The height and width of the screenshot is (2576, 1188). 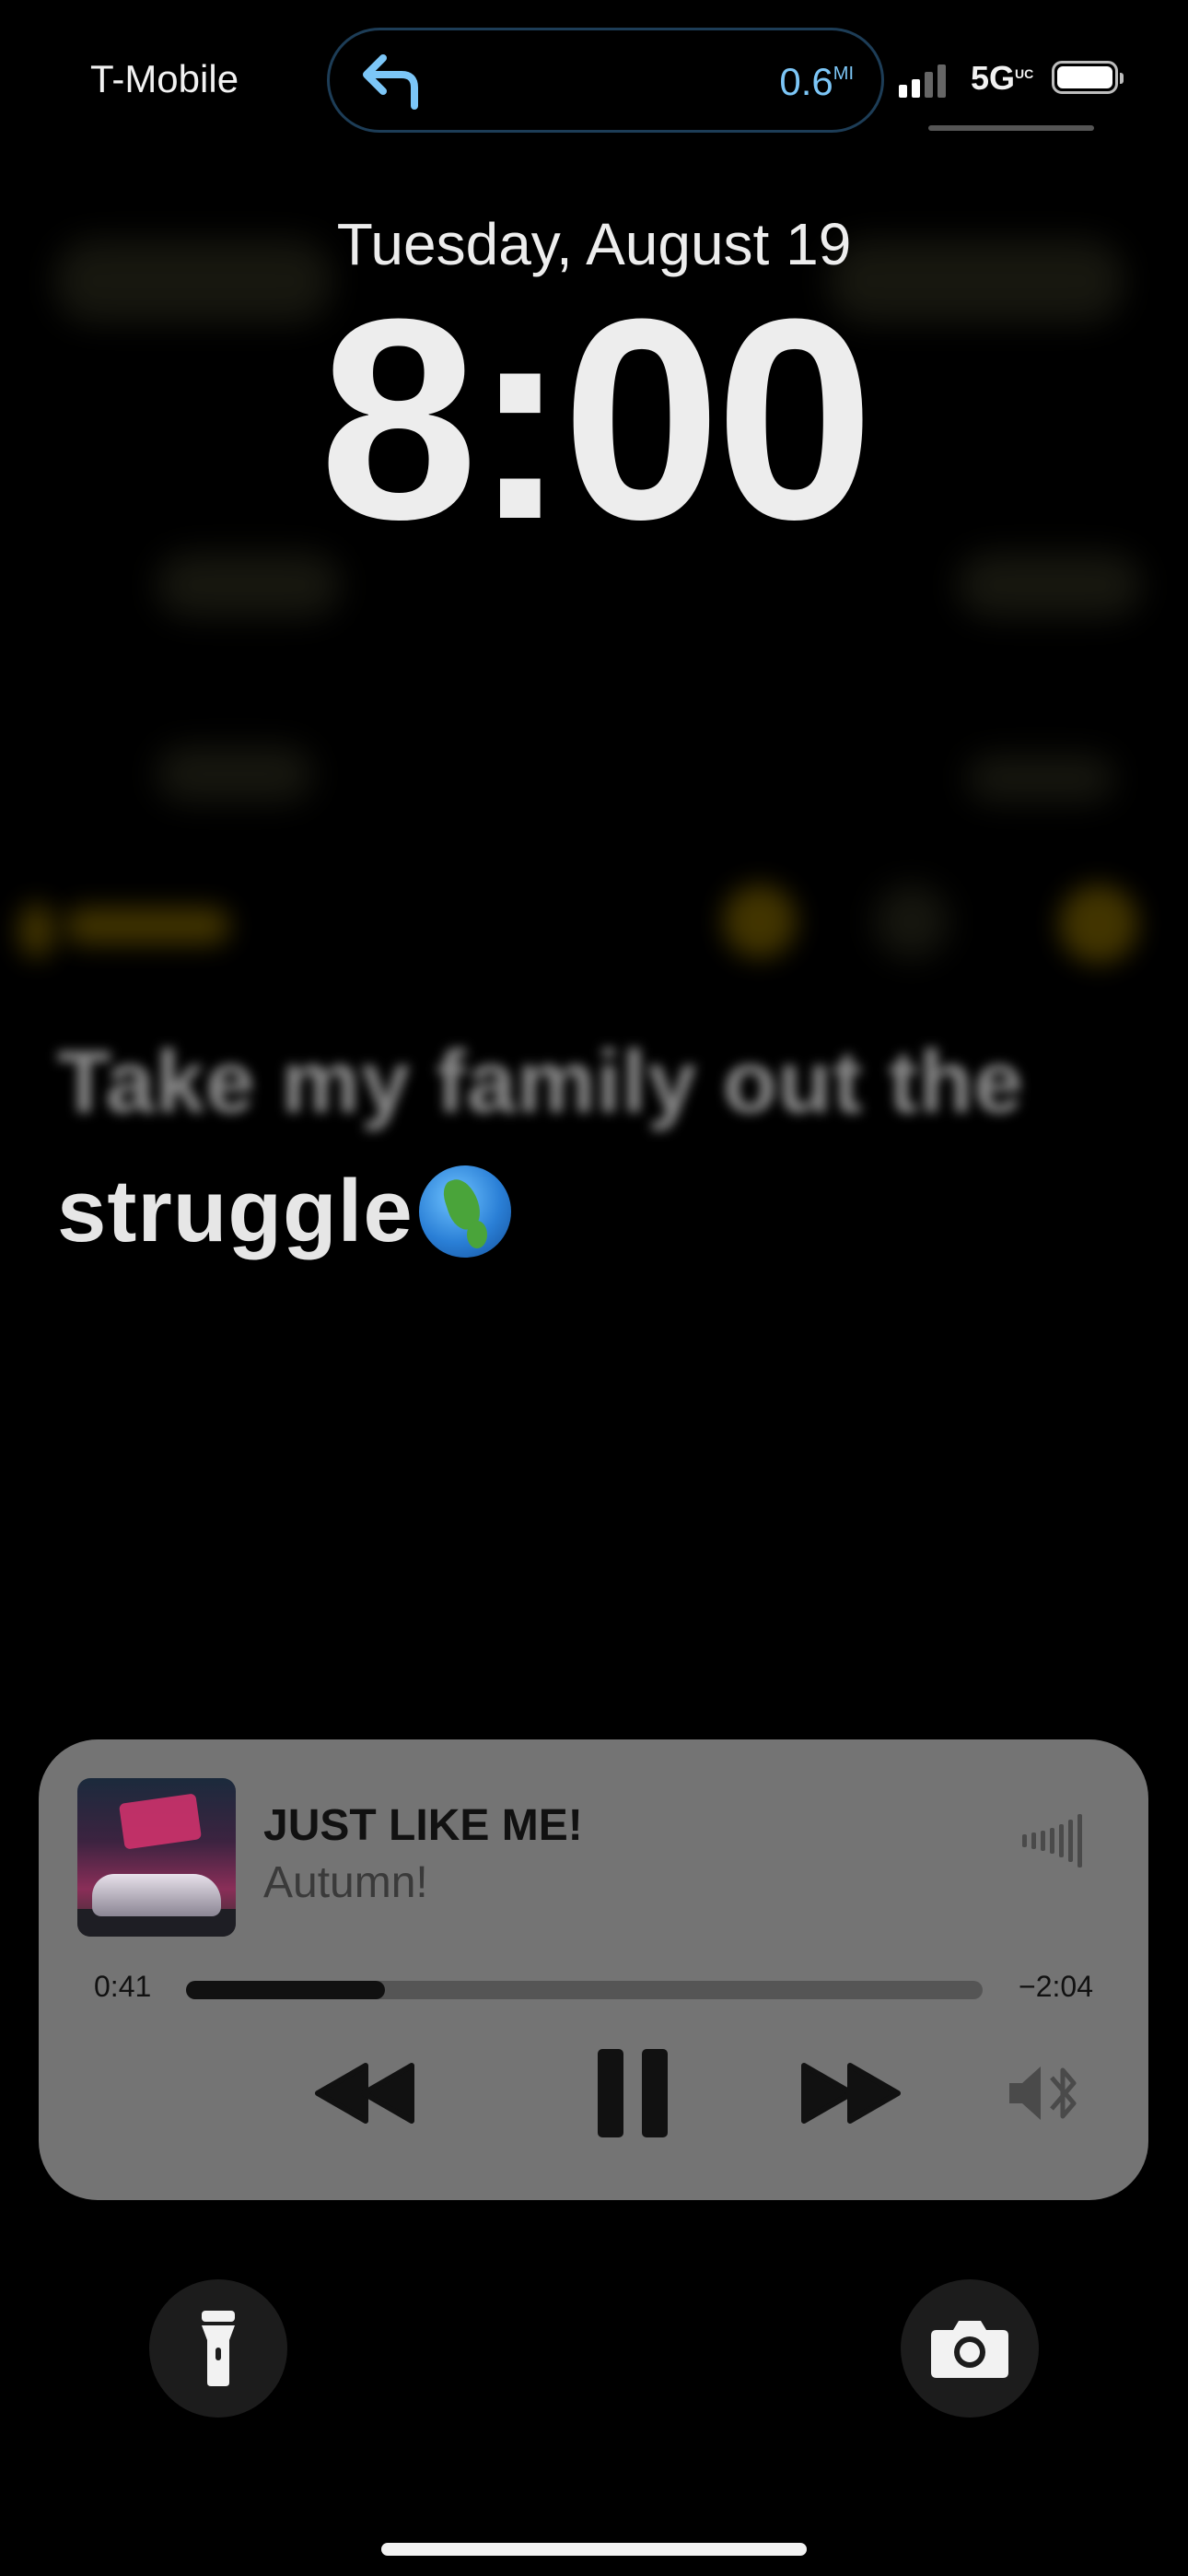 What do you see at coordinates (235, 1211) in the screenshot?
I see `lyric-text: struggle` at bounding box center [235, 1211].